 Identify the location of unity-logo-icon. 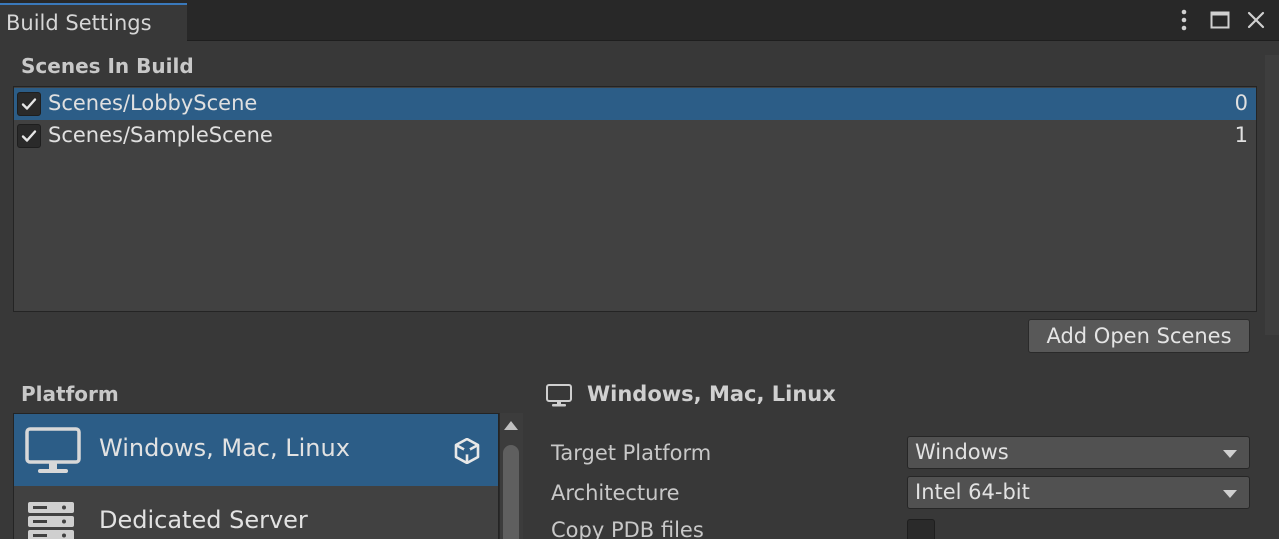
(467, 451).